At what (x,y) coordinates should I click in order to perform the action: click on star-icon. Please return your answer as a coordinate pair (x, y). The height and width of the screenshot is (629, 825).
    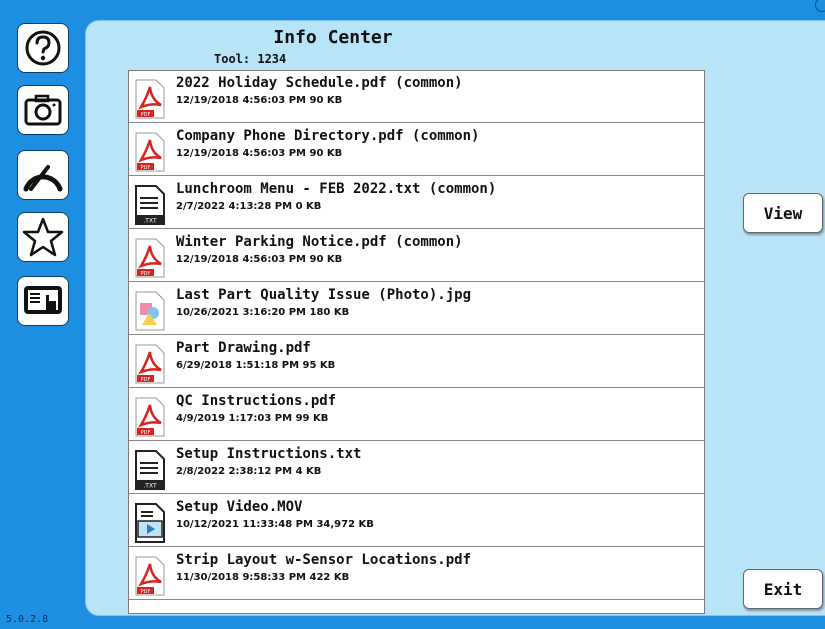
    Looking at the image, I should click on (43, 237).